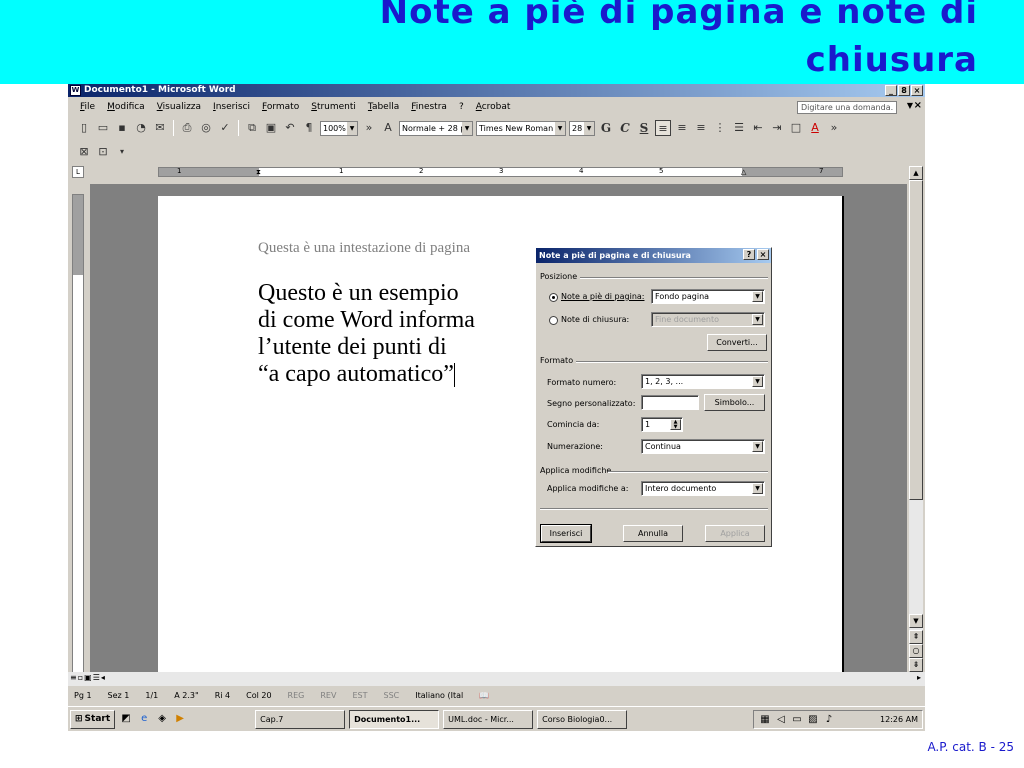 The width and height of the screenshot is (1024, 768). Describe the element at coordinates (765, 720) in the screenshot. I see `network-icon: ▦` at that location.